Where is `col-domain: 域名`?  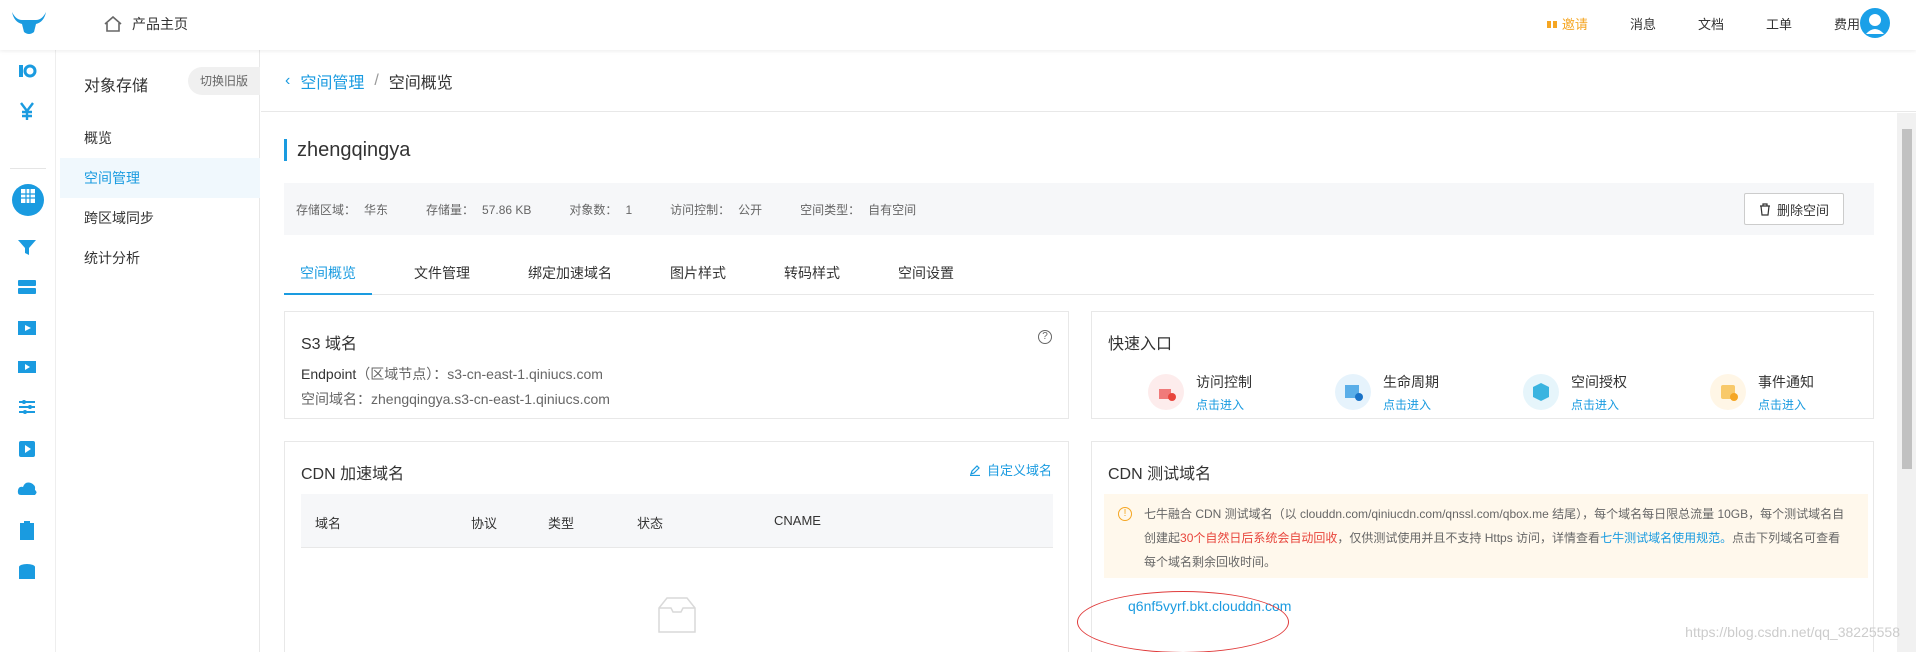
col-domain: 域名 is located at coordinates (328, 523).